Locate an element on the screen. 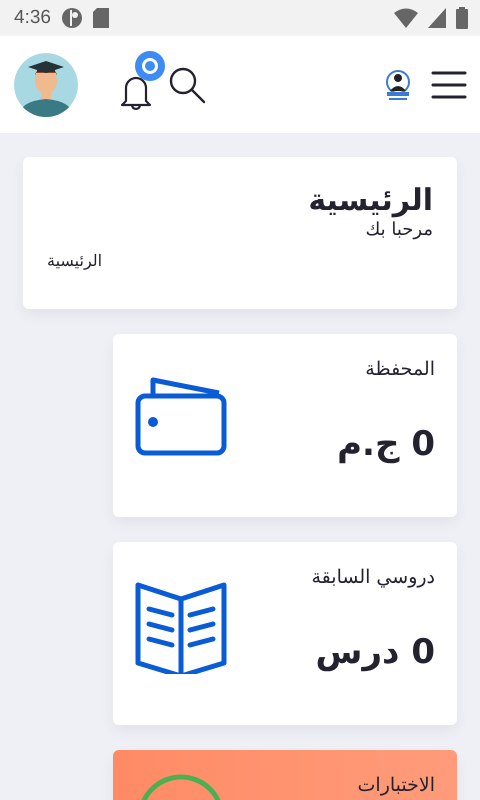 Image resolution: width=480 pixels, height=800 pixels. notification-dot-icon is located at coordinates (150, 65).